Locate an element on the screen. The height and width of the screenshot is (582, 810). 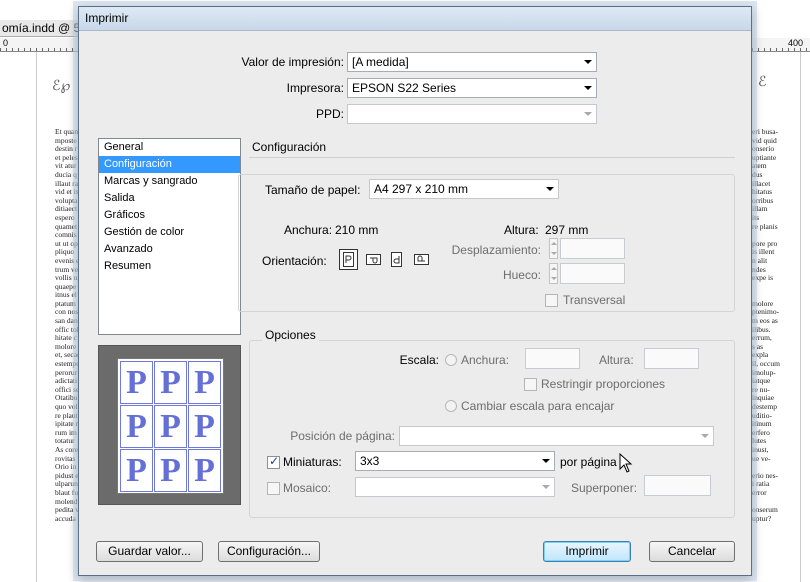
scale-label: Escala: is located at coordinates (419, 360).